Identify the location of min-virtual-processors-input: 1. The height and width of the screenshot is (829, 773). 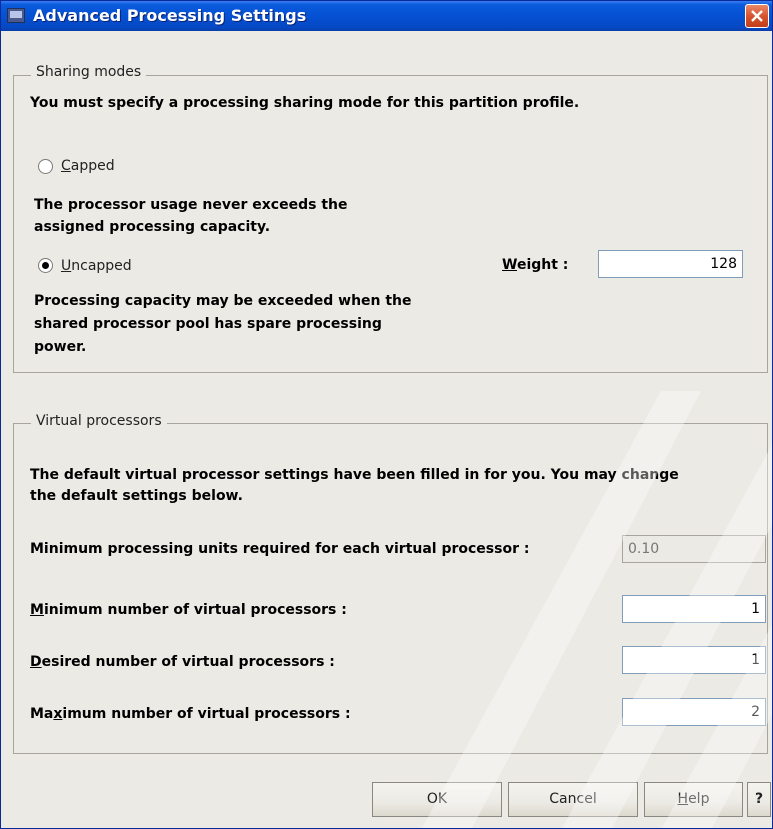
(694, 609).